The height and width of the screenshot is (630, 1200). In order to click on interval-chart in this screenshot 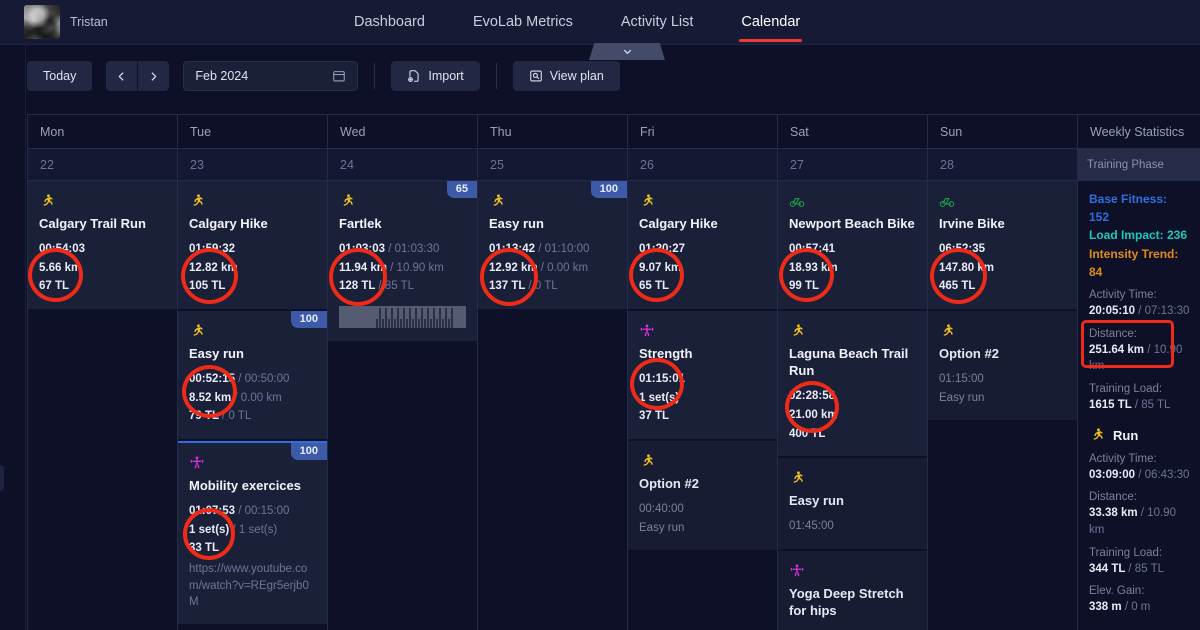, I will do `click(402, 317)`.